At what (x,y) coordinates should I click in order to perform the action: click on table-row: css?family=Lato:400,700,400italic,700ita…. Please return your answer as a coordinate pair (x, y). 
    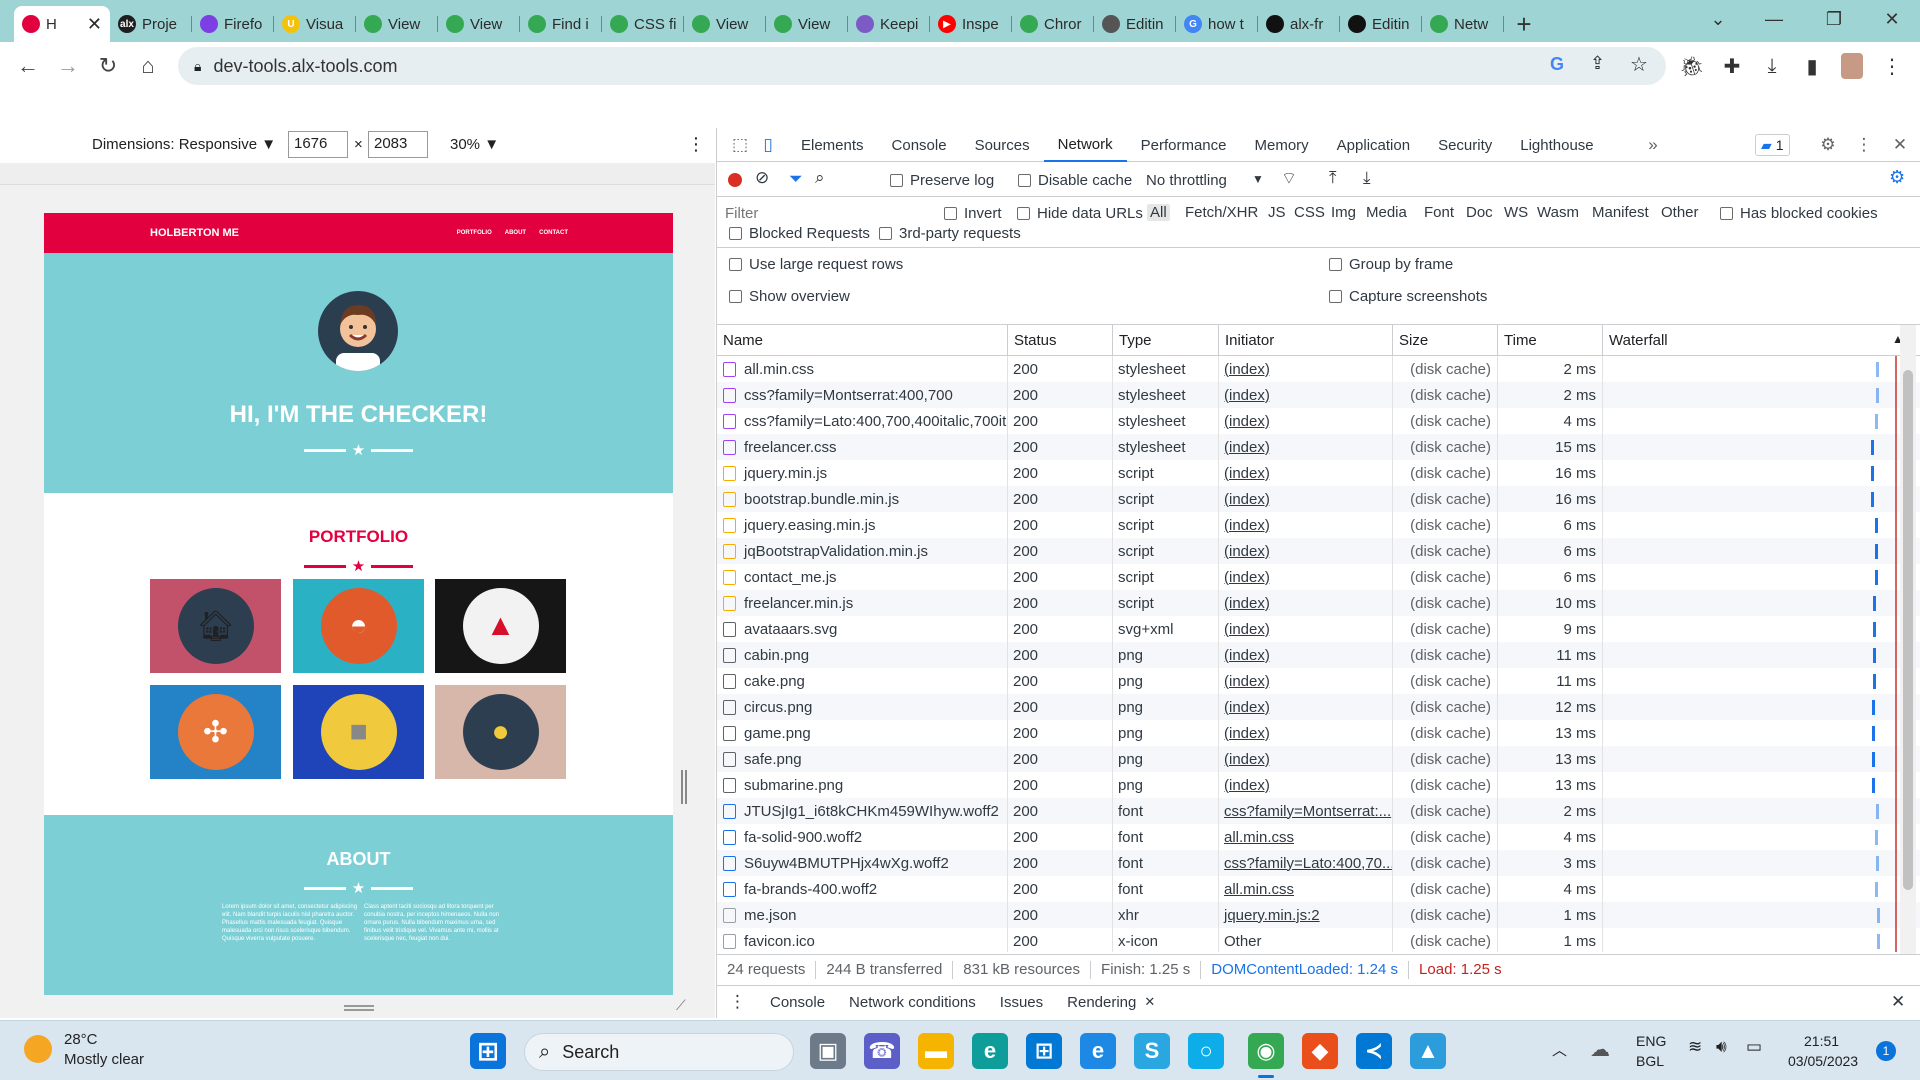
    Looking at the image, I should click on (1318, 421).